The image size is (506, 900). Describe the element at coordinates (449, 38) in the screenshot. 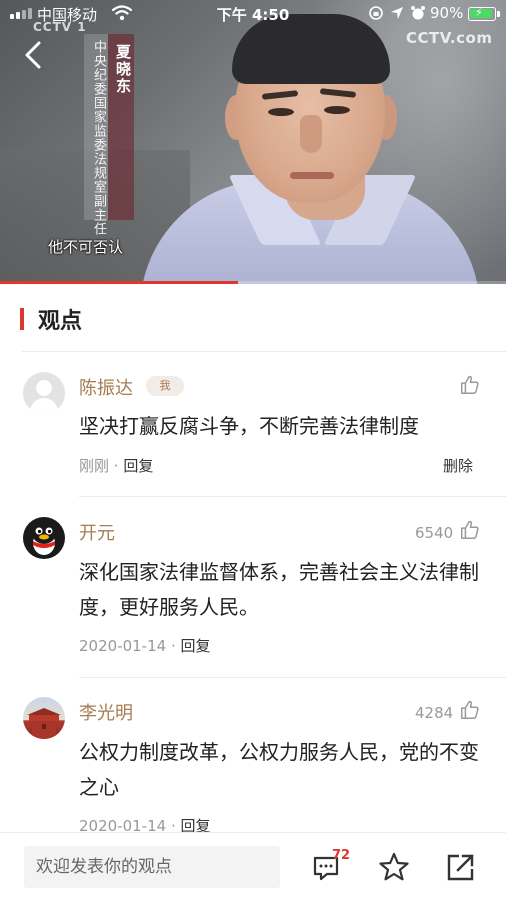

I see `cctv-com-watermark: CCTV.com` at that location.